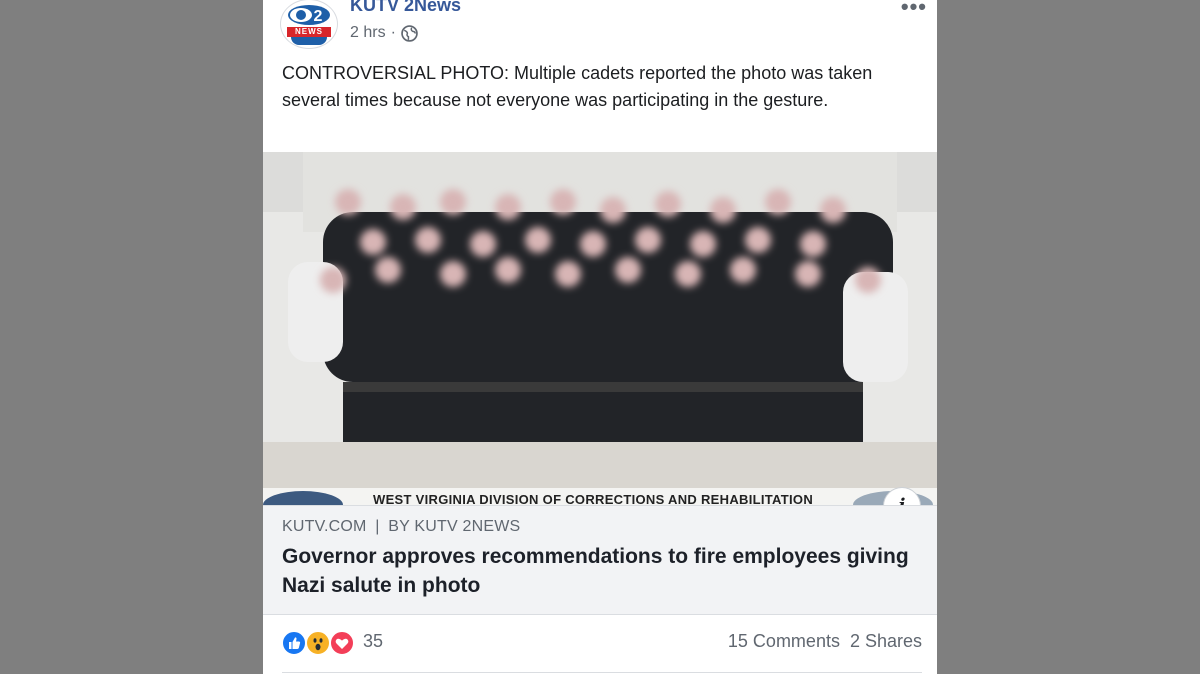  I want to click on post-timestamp: 2 hrs, so click(368, 33).